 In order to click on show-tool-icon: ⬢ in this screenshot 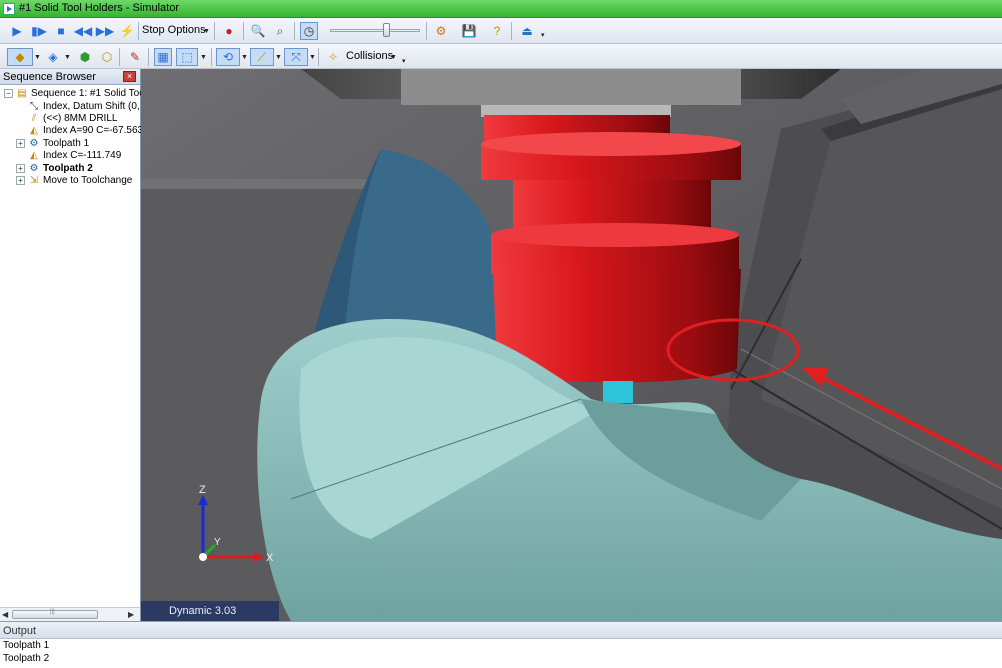, I will do `click(85, 57)`.